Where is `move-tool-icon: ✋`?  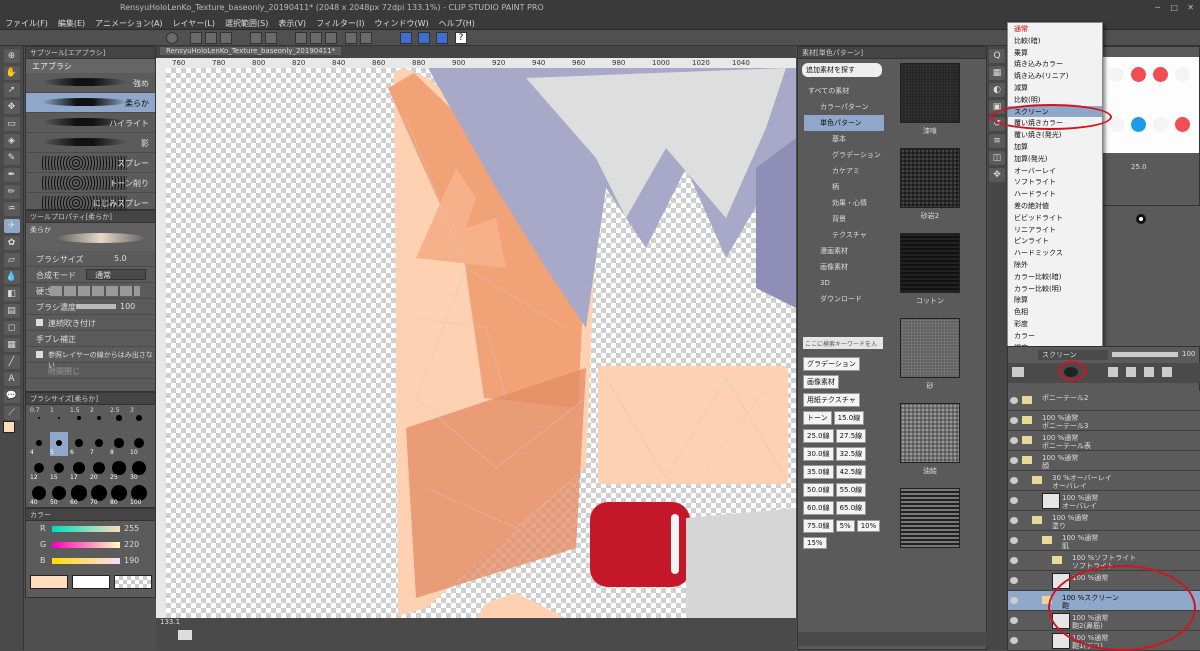 move-tool-icon: ✋ is located at coordinates (11, 73).